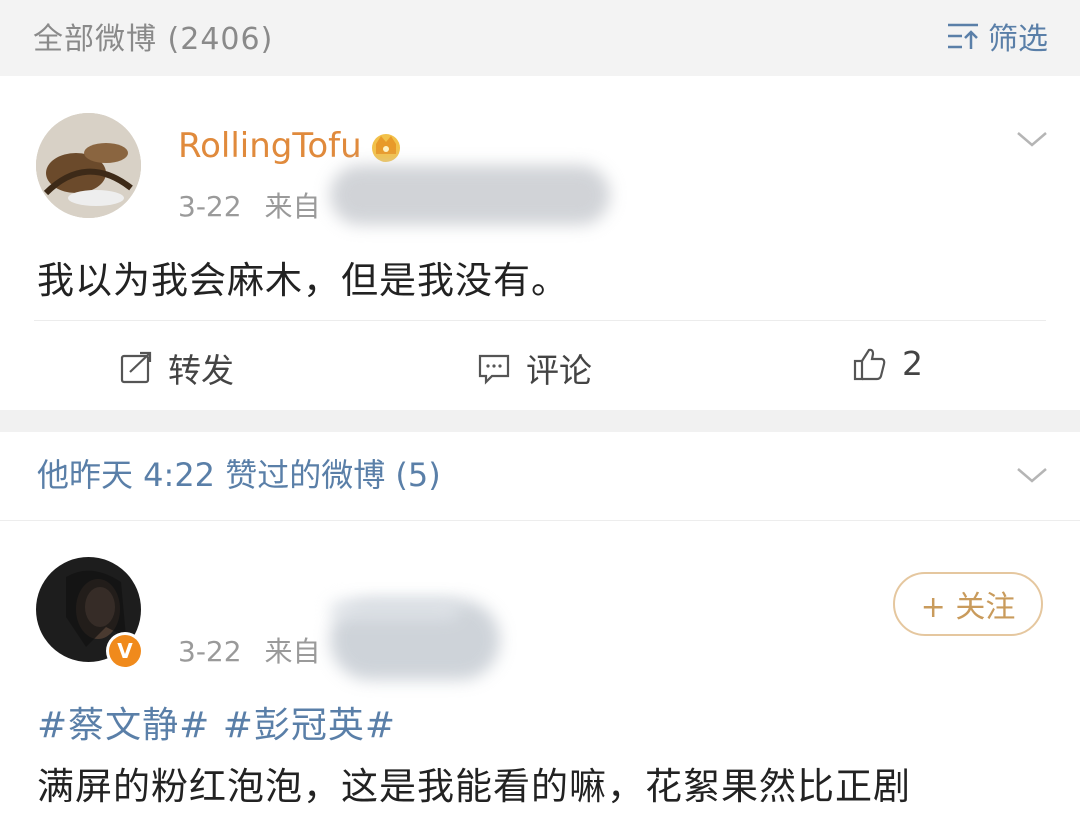 This screenshot has width=1080, height=816. Describe the element at coordinates (153, 39) in the screenshot. I see `all-posts-count: 全部微博 (2406)` at that location.